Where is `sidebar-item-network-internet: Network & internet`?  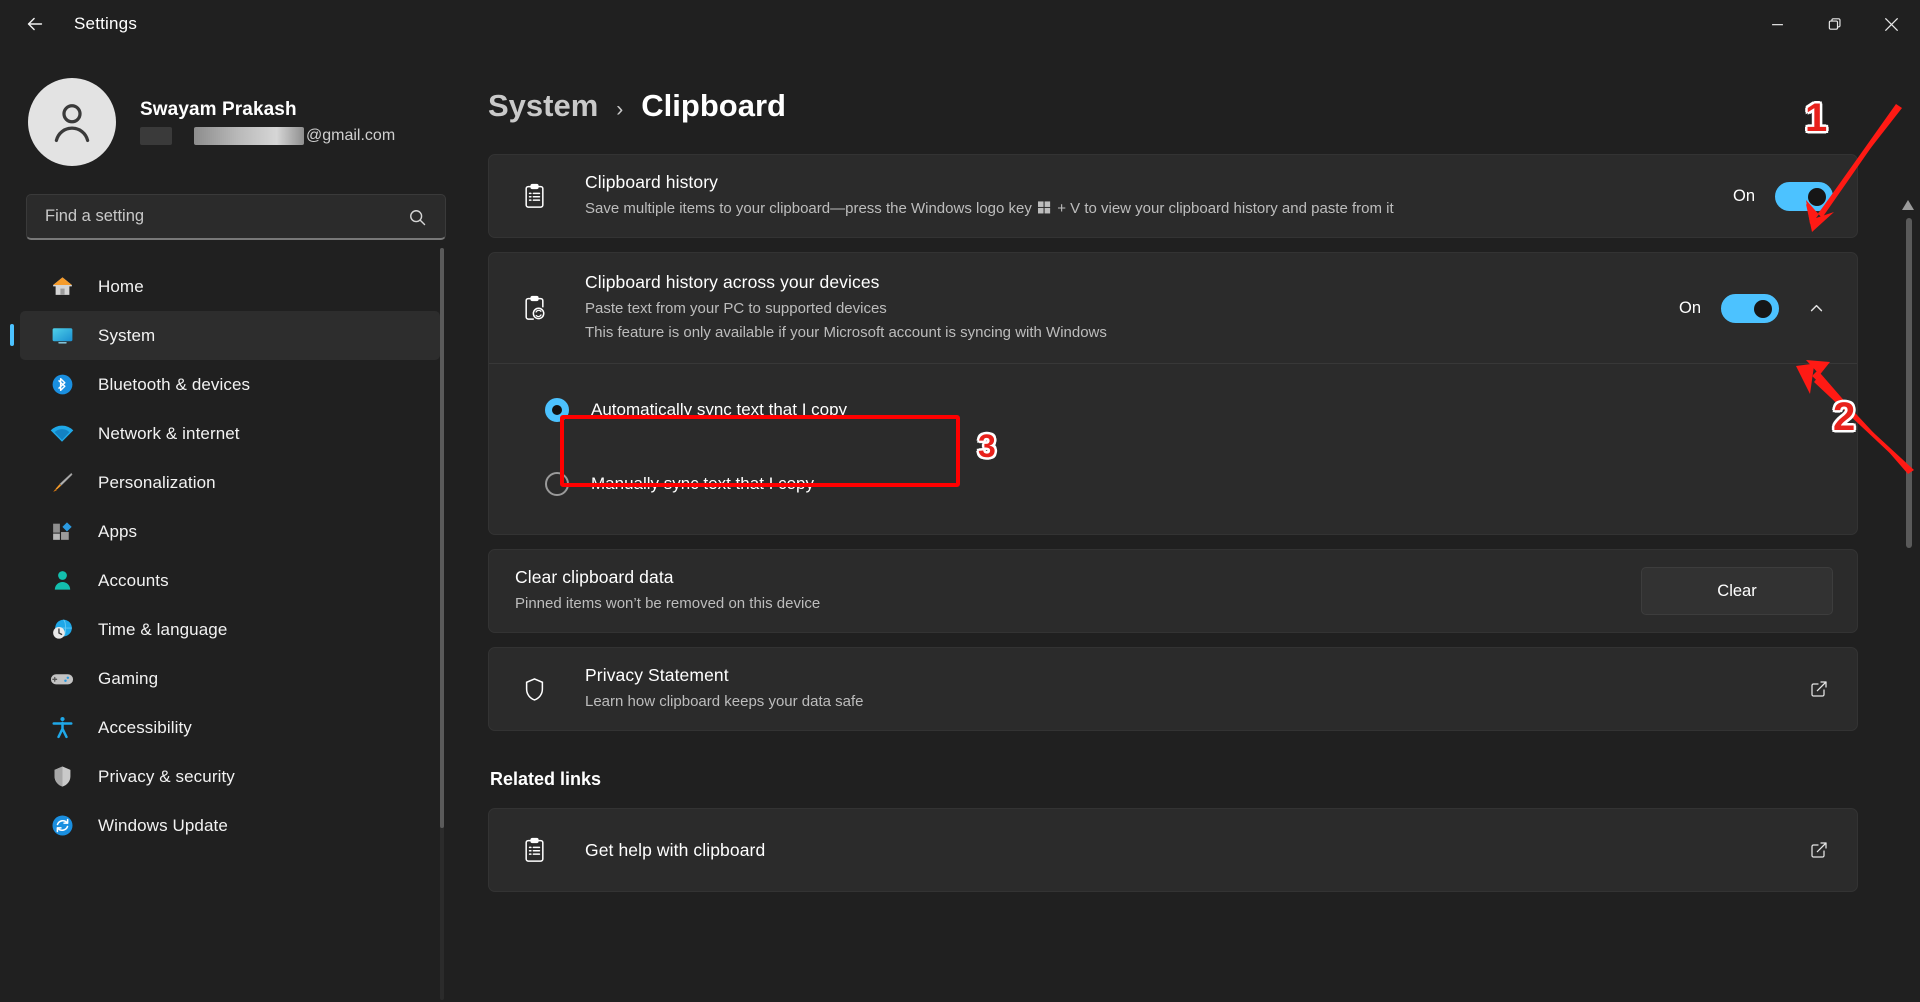
sidebar-item-network-internet: Network & internet is located at coordinates (230, 433).